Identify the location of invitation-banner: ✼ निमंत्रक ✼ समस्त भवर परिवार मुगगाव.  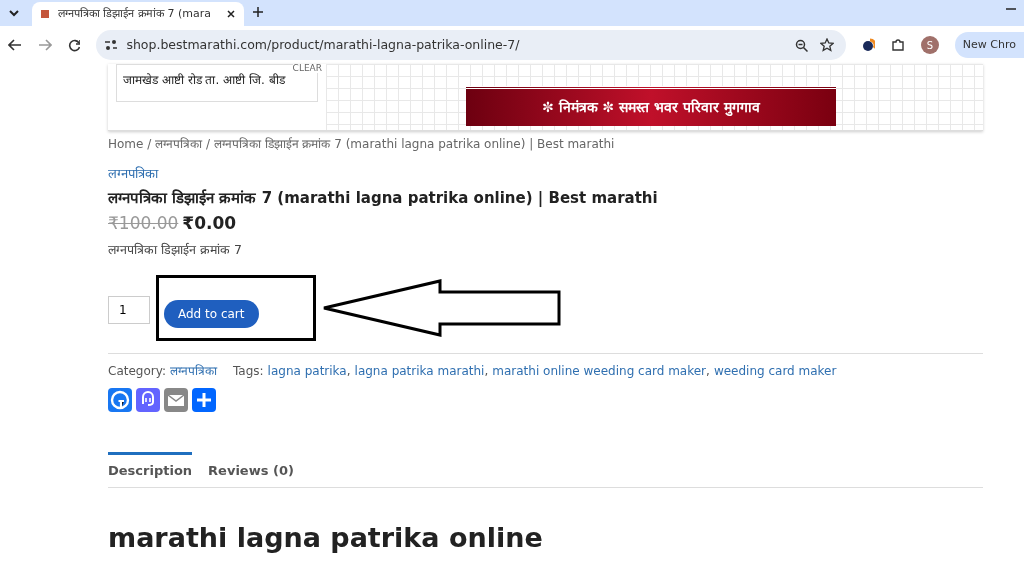
(651, 106).